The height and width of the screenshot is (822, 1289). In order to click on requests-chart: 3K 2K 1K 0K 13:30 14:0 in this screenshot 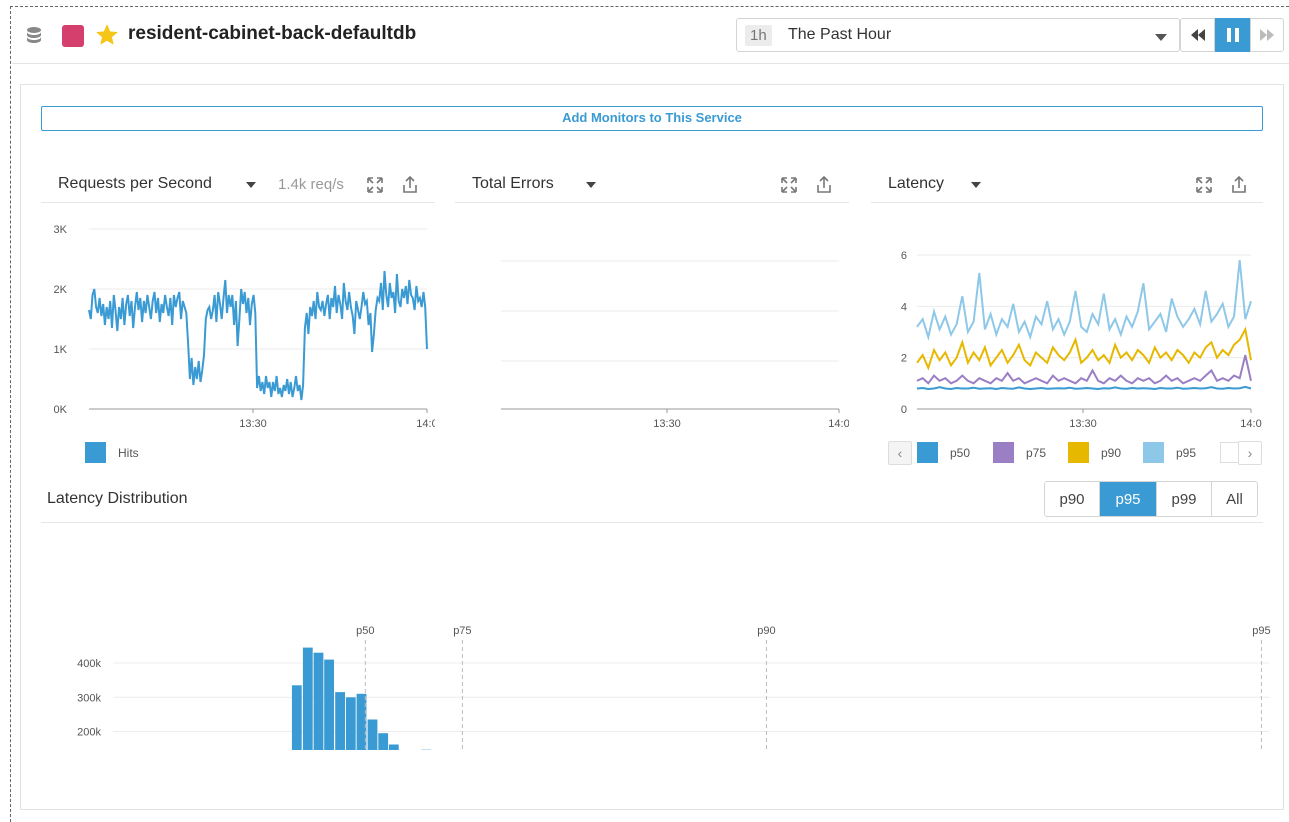, I will do `click(238, 325)`.